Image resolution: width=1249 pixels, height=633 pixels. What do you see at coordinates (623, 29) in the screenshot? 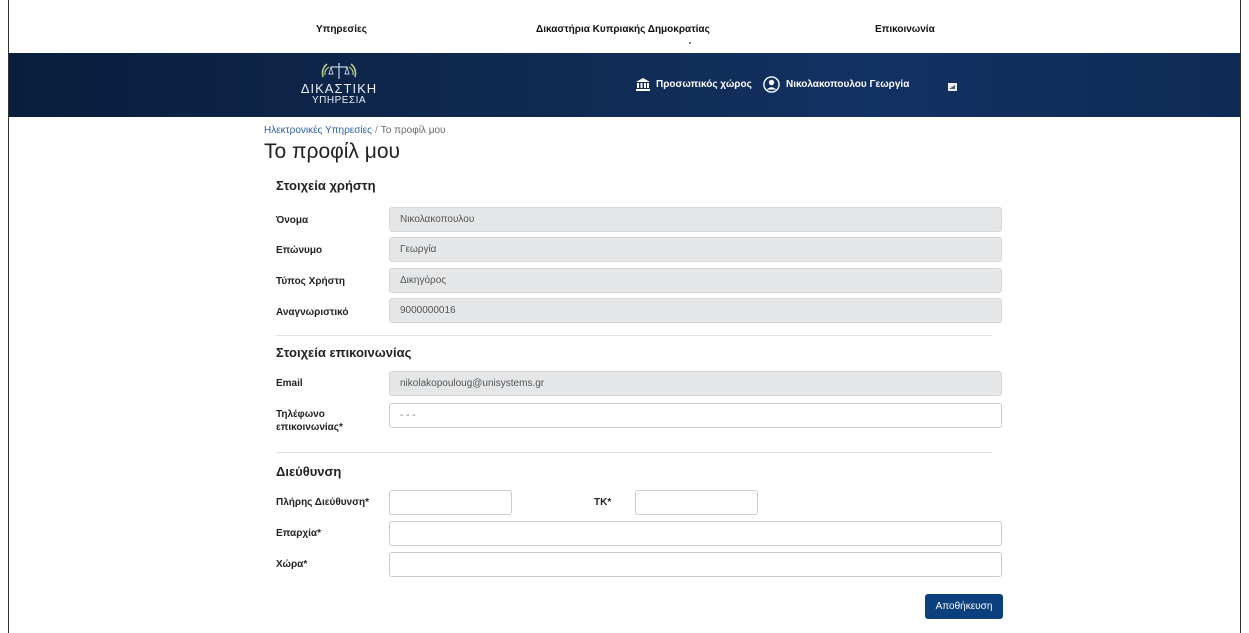
I see `nav-courts: Δικαστήρια Κυπριακής Δημοκρατίας` at bounding box center [623, 29].